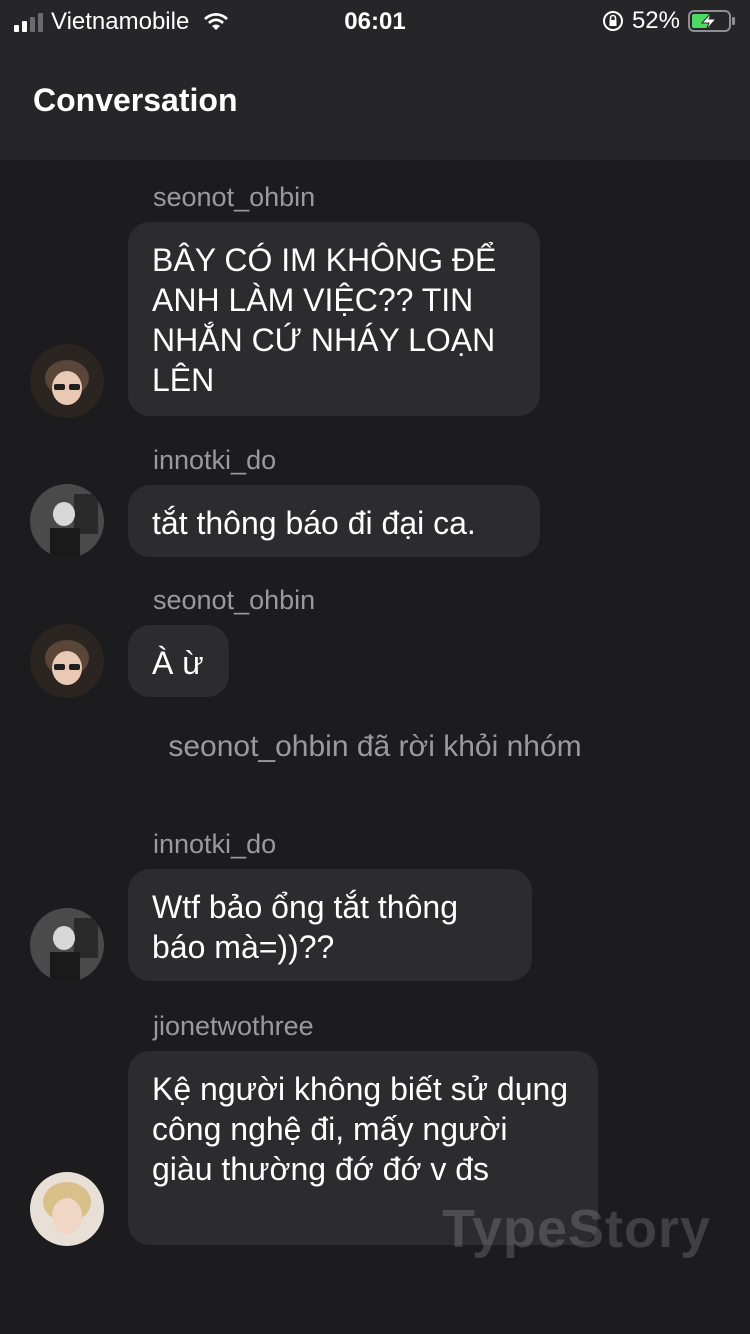  Describe the element at coordinates (577, 1229) in the screenshot. I see `watermark: TypeStory` at that location.